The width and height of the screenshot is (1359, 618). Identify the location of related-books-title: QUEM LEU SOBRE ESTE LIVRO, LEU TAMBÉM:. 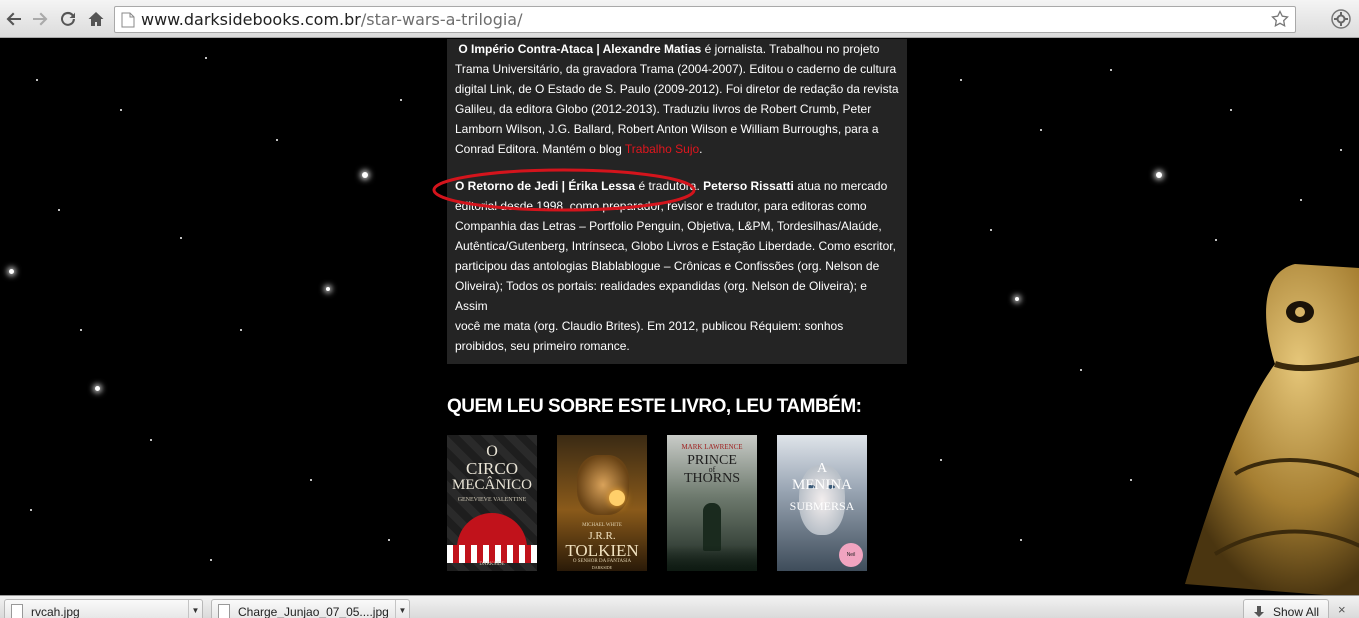
(654, 406).